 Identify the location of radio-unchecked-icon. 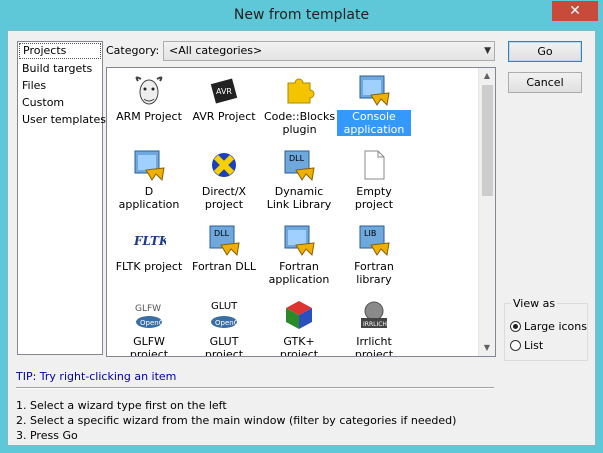
(515, 345).